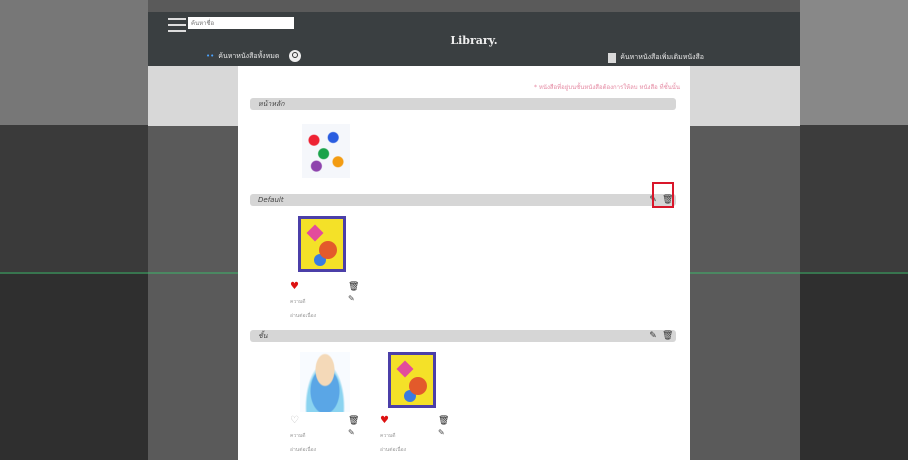 The height and width of the screenshot is (460, 908). Describe the element at coordinates (295, 56) in the screenshot. I see `magnifier-icon` at that location.